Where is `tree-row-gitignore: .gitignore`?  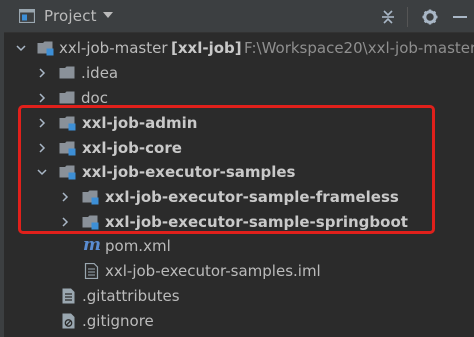 tree-row-gitignore: .gitignore is located at coordinates (237, 321).